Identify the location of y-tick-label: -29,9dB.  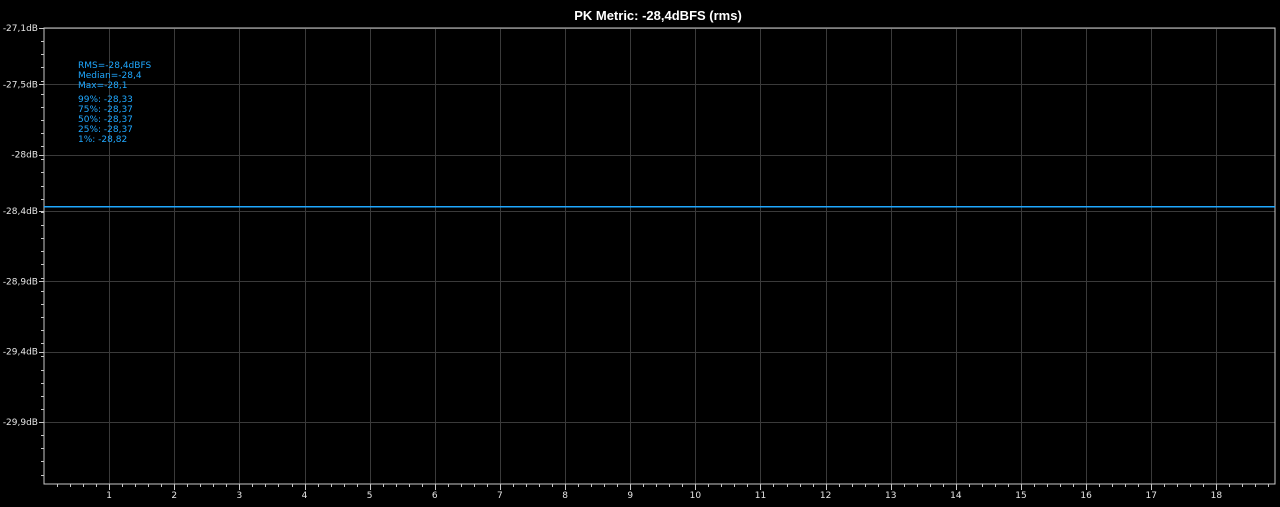
(20, 423).